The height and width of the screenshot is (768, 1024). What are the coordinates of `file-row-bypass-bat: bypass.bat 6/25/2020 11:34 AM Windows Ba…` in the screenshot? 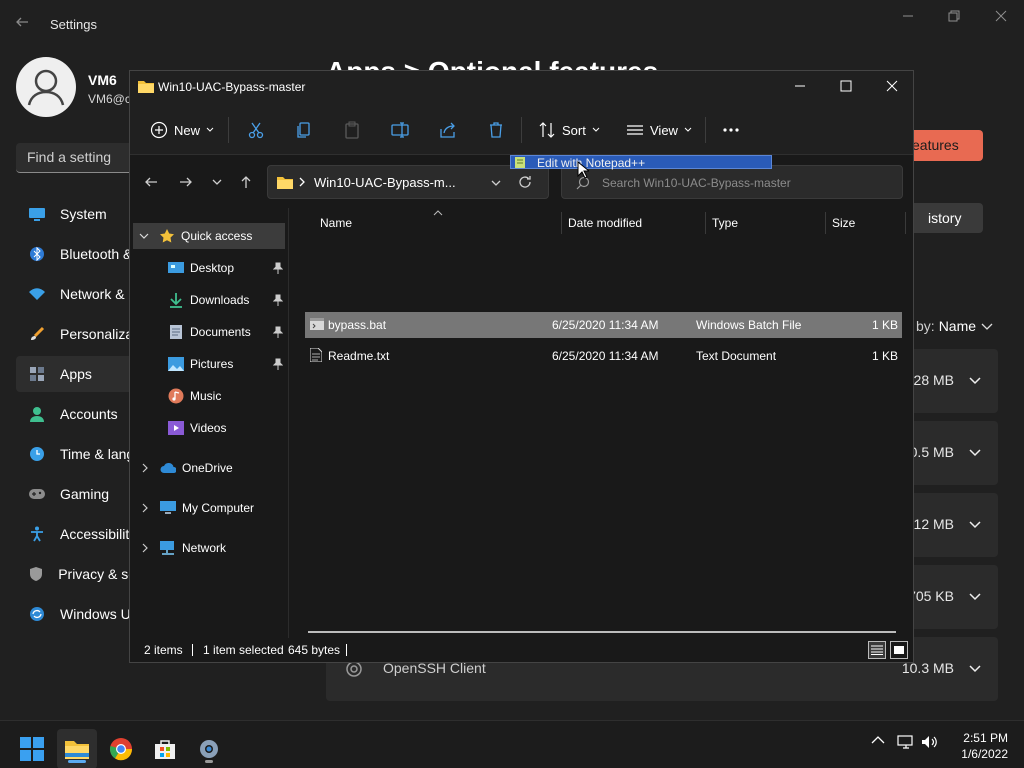 It's located at (603, 325).